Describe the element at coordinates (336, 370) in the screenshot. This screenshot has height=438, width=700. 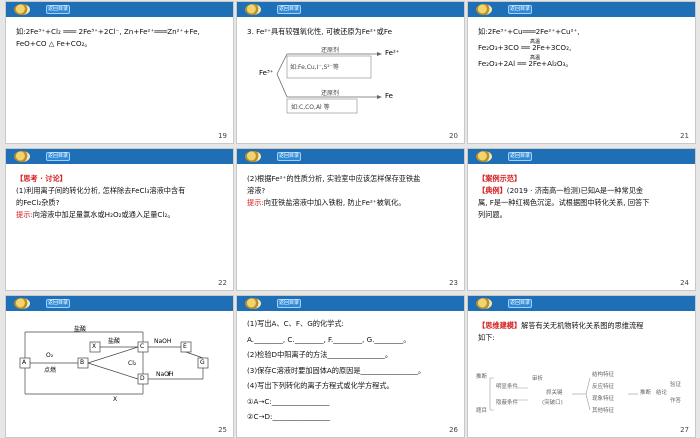
I see `slide-text-line: (3)保存C溶液时要加固体A的原因是________________。` at that location.